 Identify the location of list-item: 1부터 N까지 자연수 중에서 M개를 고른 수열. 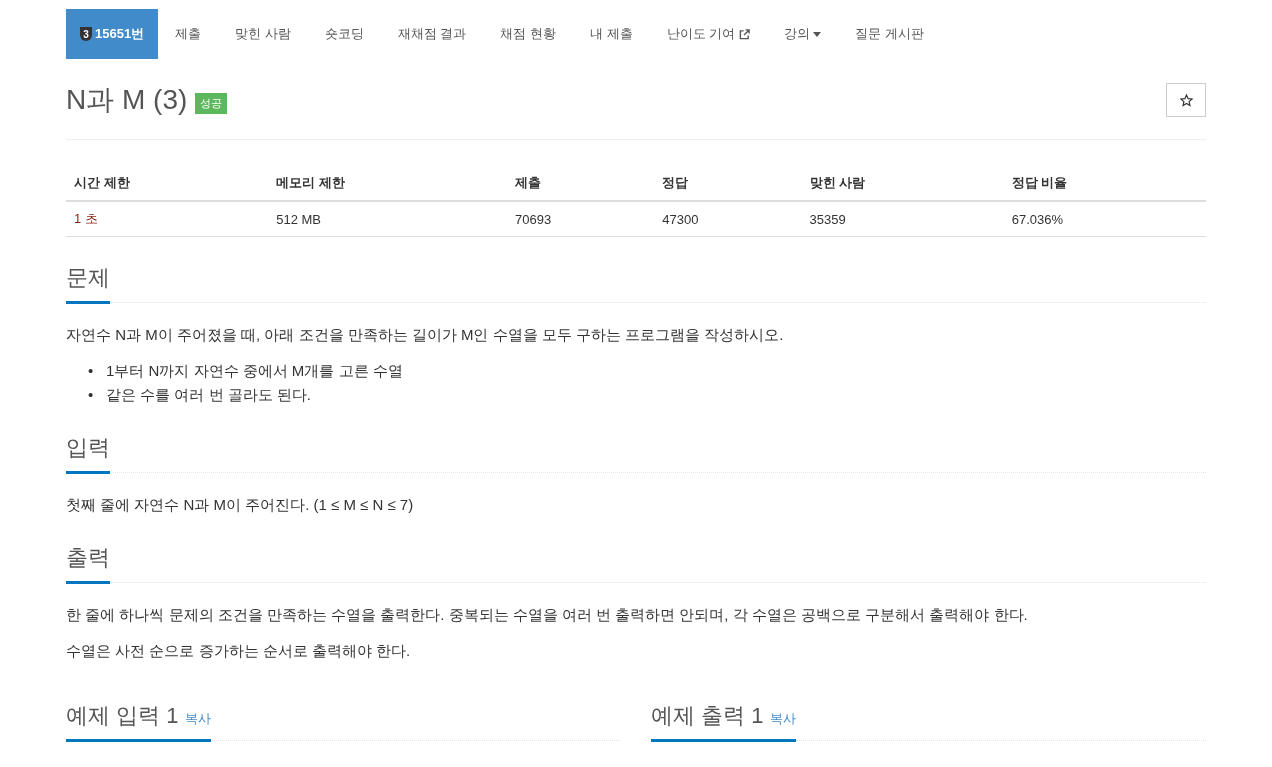
(254, 371).